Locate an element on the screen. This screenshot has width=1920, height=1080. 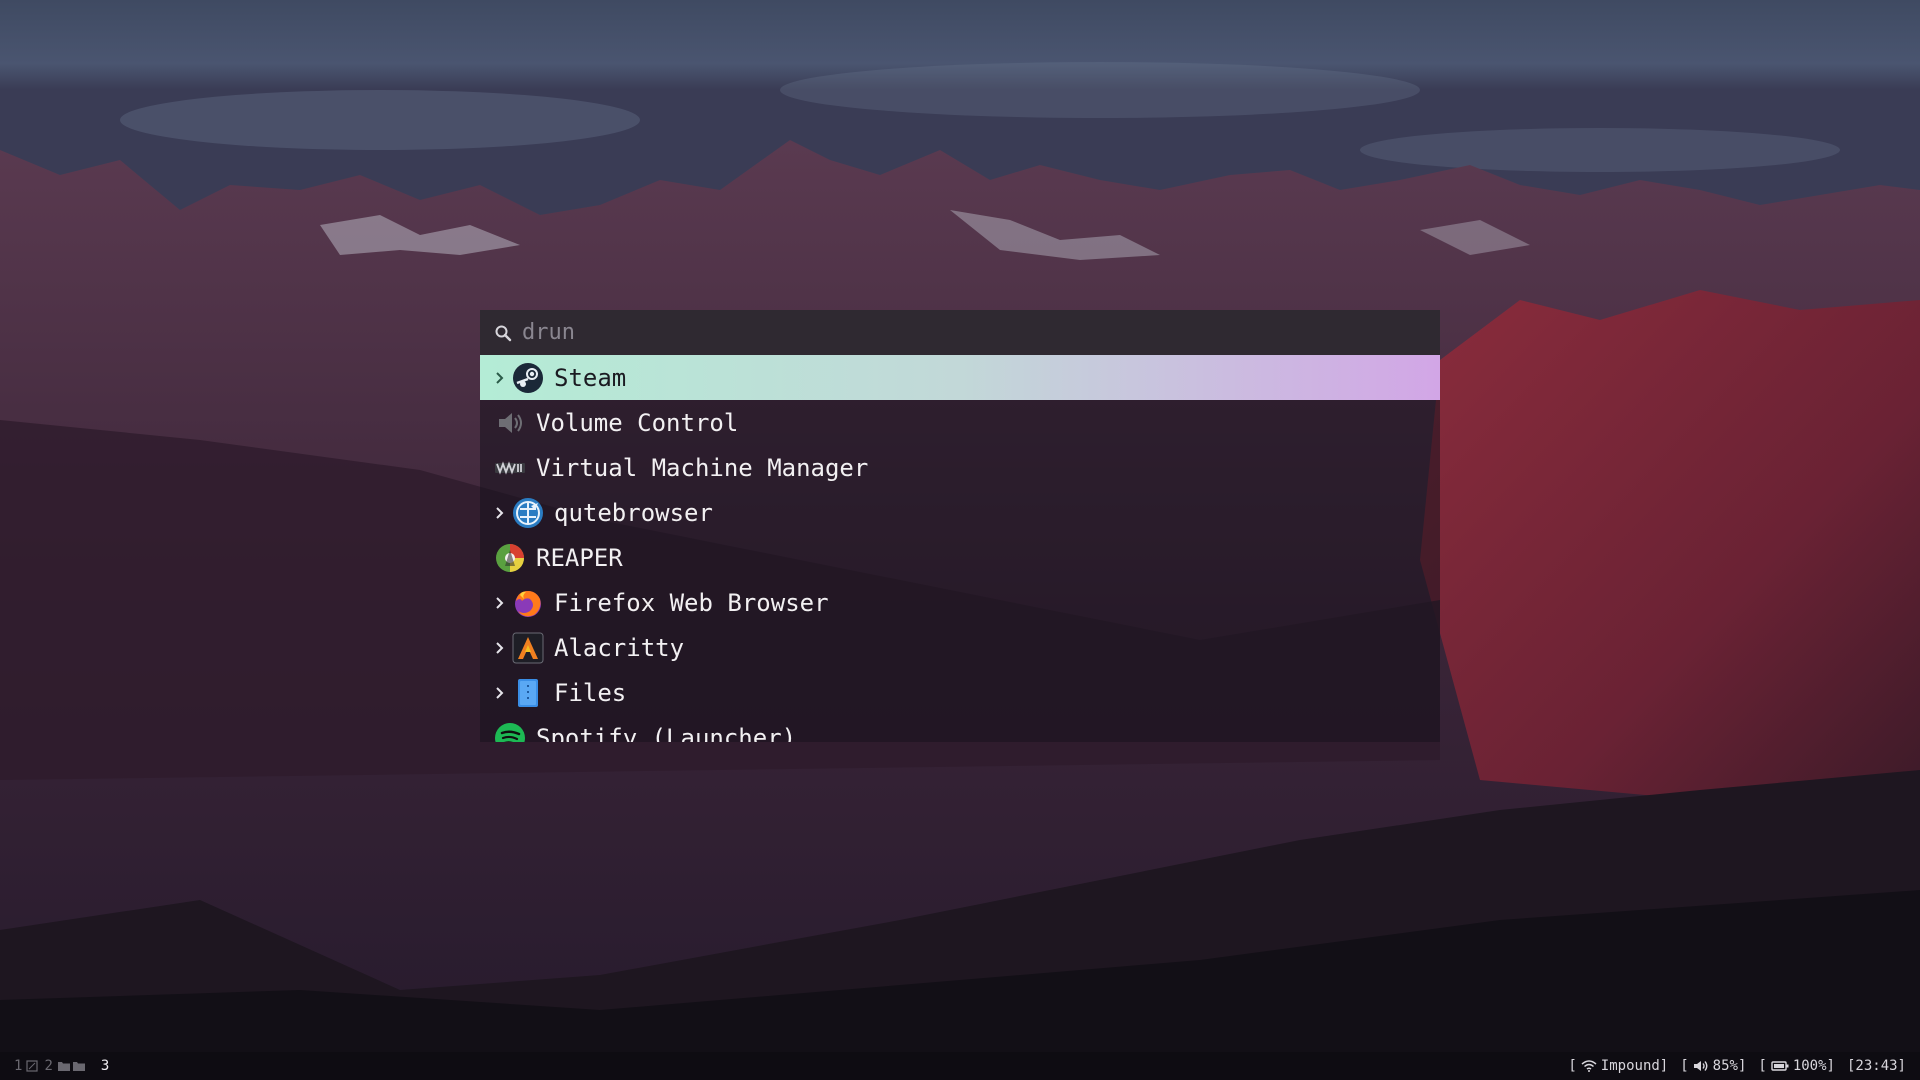
firefox-icon is located at coordinates (528, 603).